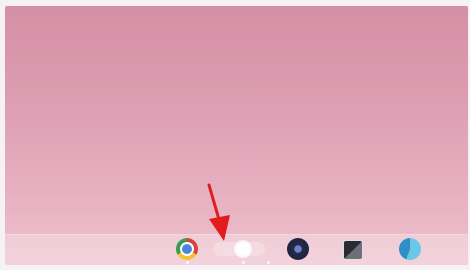 Image resolution: width=470 pixels, height=270 pixels. What do you see at coordinates (410, 249) in the screenshot?
I see `blue-circle-app-icon` at bounding box center [410, 249].